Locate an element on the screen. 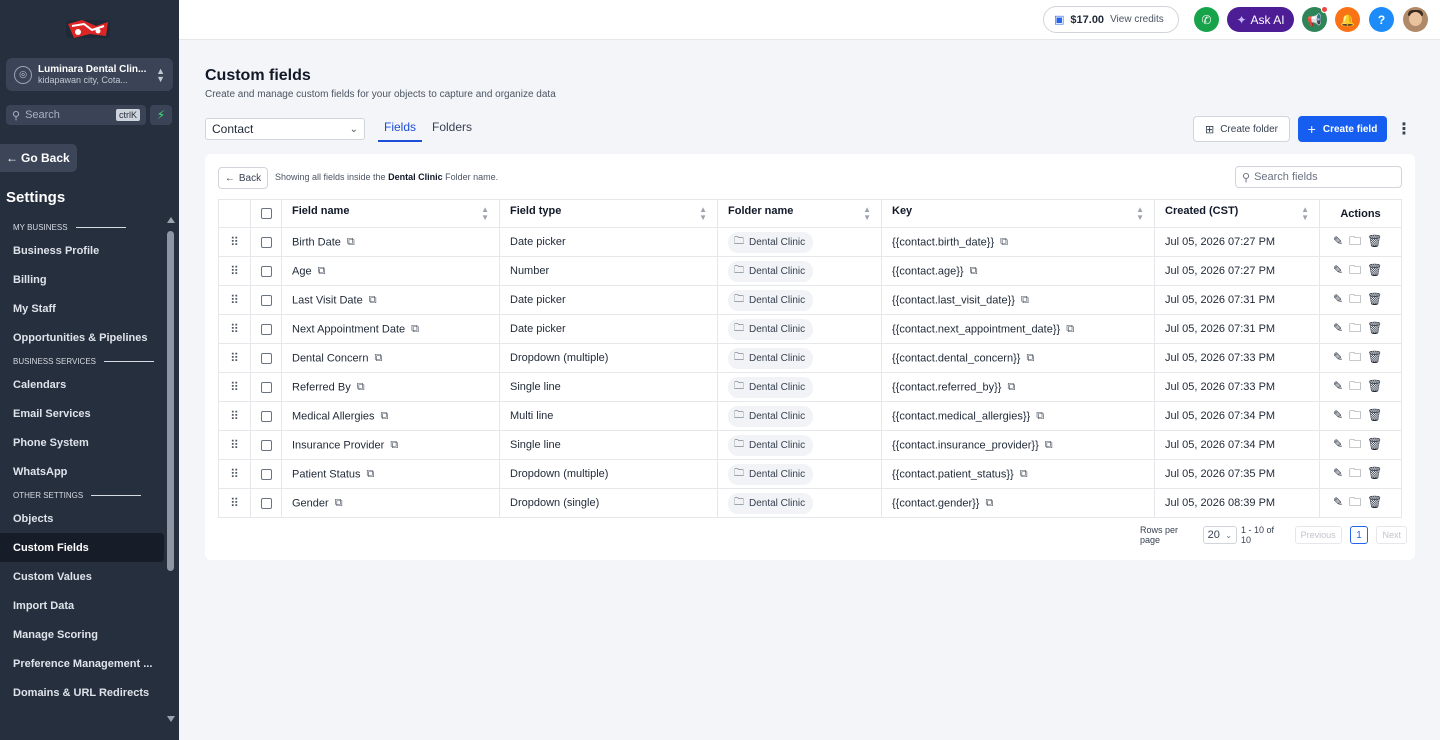  create-folder-button: ⊞ Create folder is located at coordinates (1241, 129).